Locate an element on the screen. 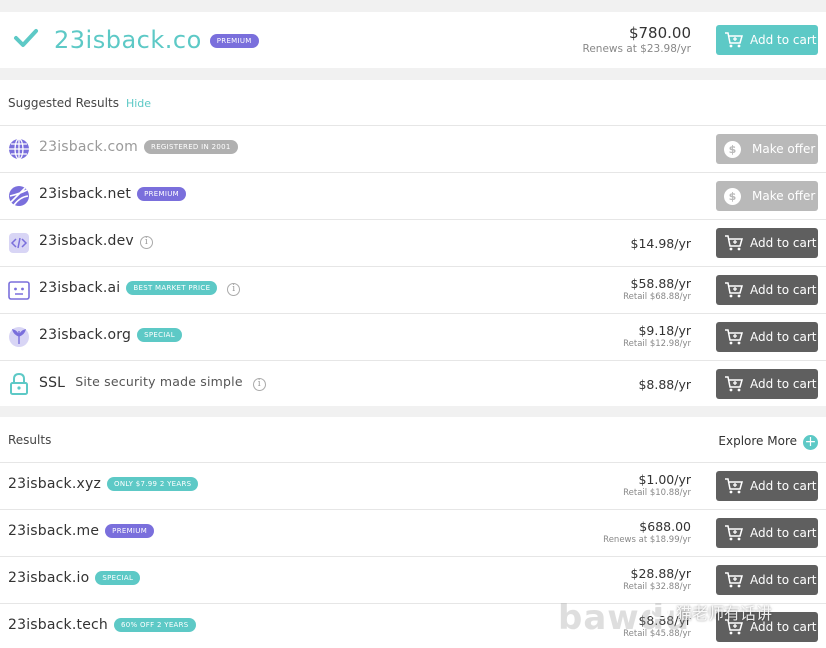 This screenshot has width=826, height=648. domain-name: 23isback.dev i is located at coordinates (96, 241).